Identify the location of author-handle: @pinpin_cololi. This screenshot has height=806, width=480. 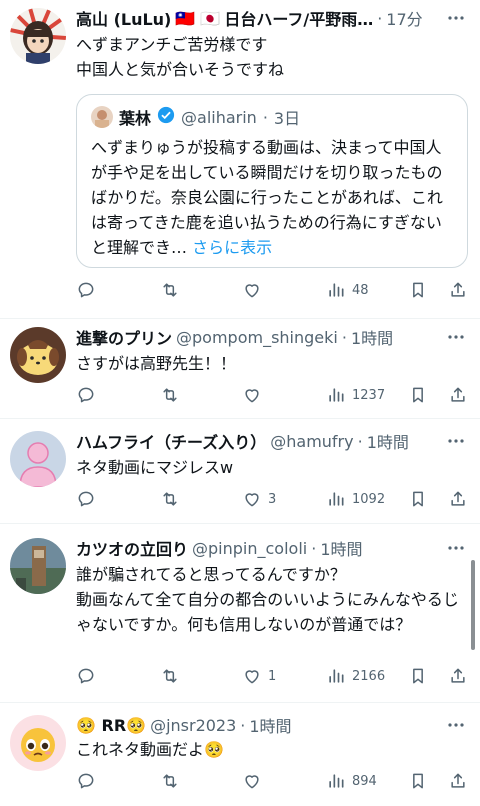
(249, 548).